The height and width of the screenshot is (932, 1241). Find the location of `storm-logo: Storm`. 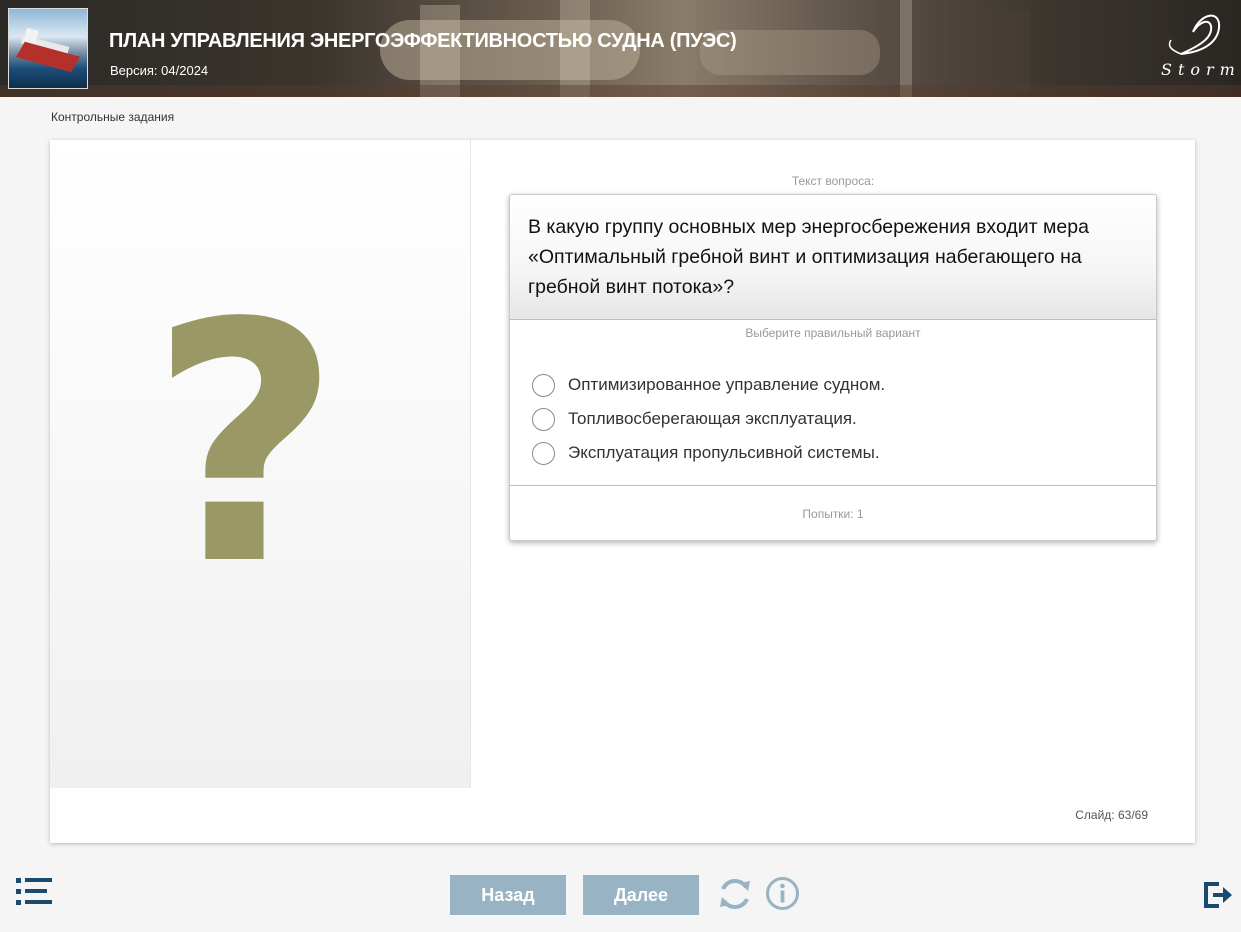

storm-logo: Storm is located at coordinates (1188, 47).